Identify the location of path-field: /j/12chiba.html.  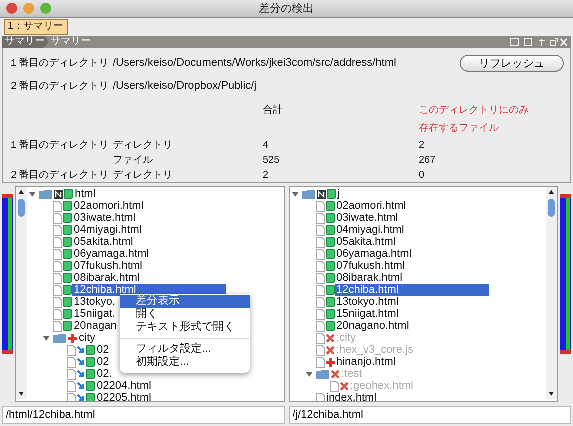
(429, 415).